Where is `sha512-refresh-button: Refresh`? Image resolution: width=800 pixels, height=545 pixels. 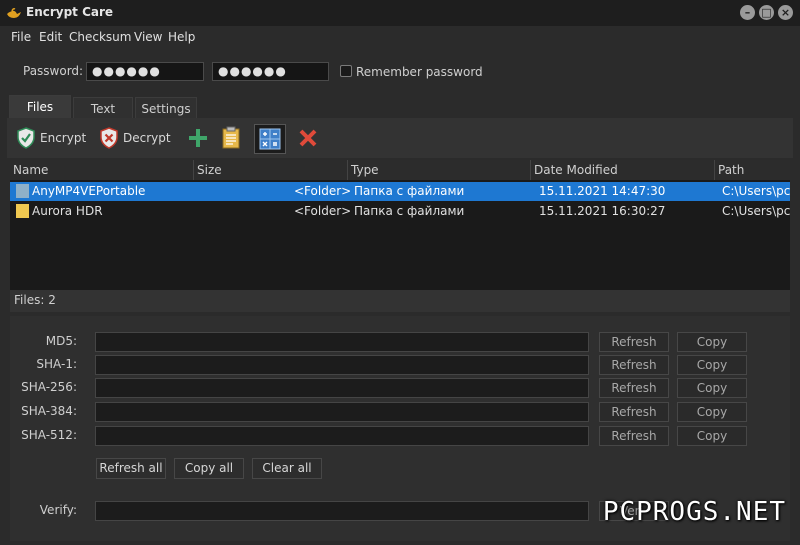 sha512-refresh-button: Refresh is located at coordinates (634, 436).